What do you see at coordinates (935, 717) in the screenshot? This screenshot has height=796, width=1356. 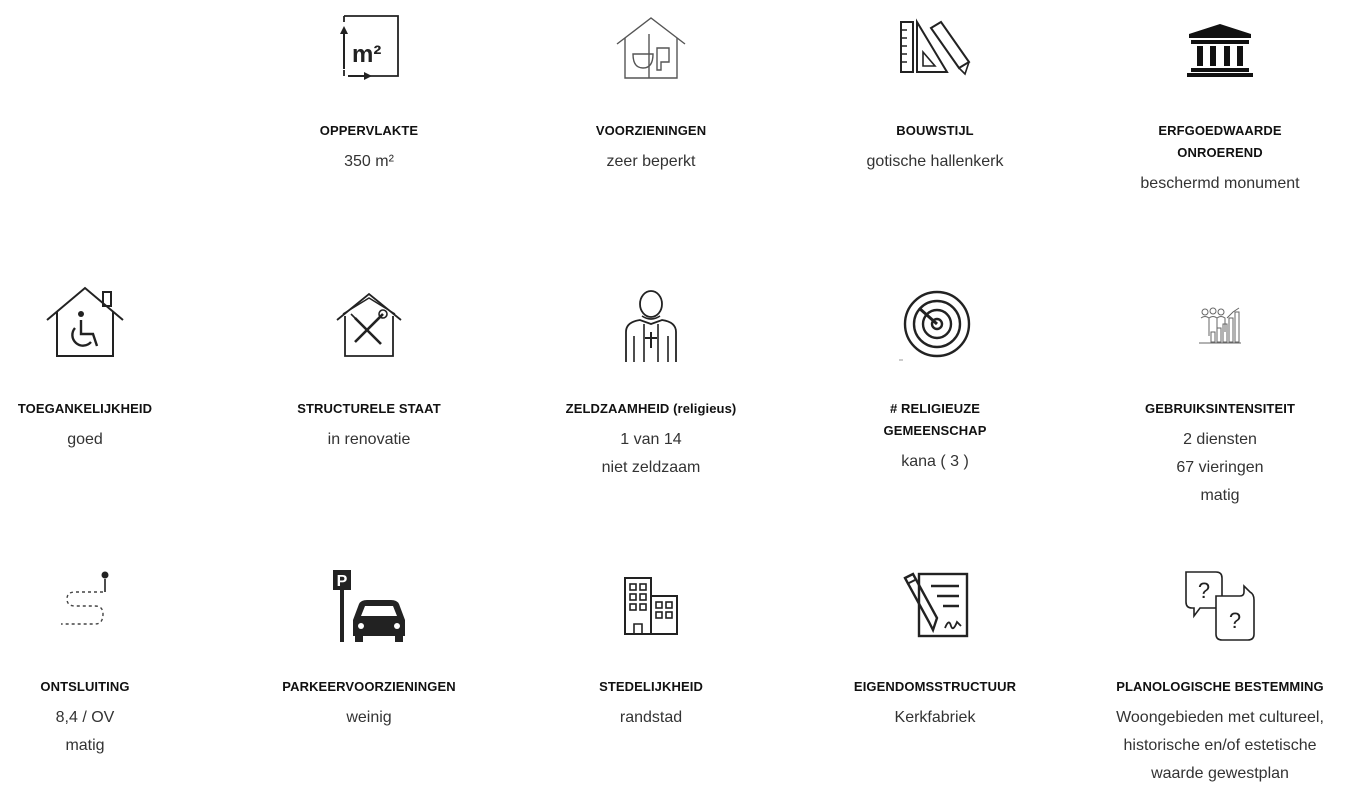 I see `item-value: Kerkfabriek` at bounding box center [935, 717].